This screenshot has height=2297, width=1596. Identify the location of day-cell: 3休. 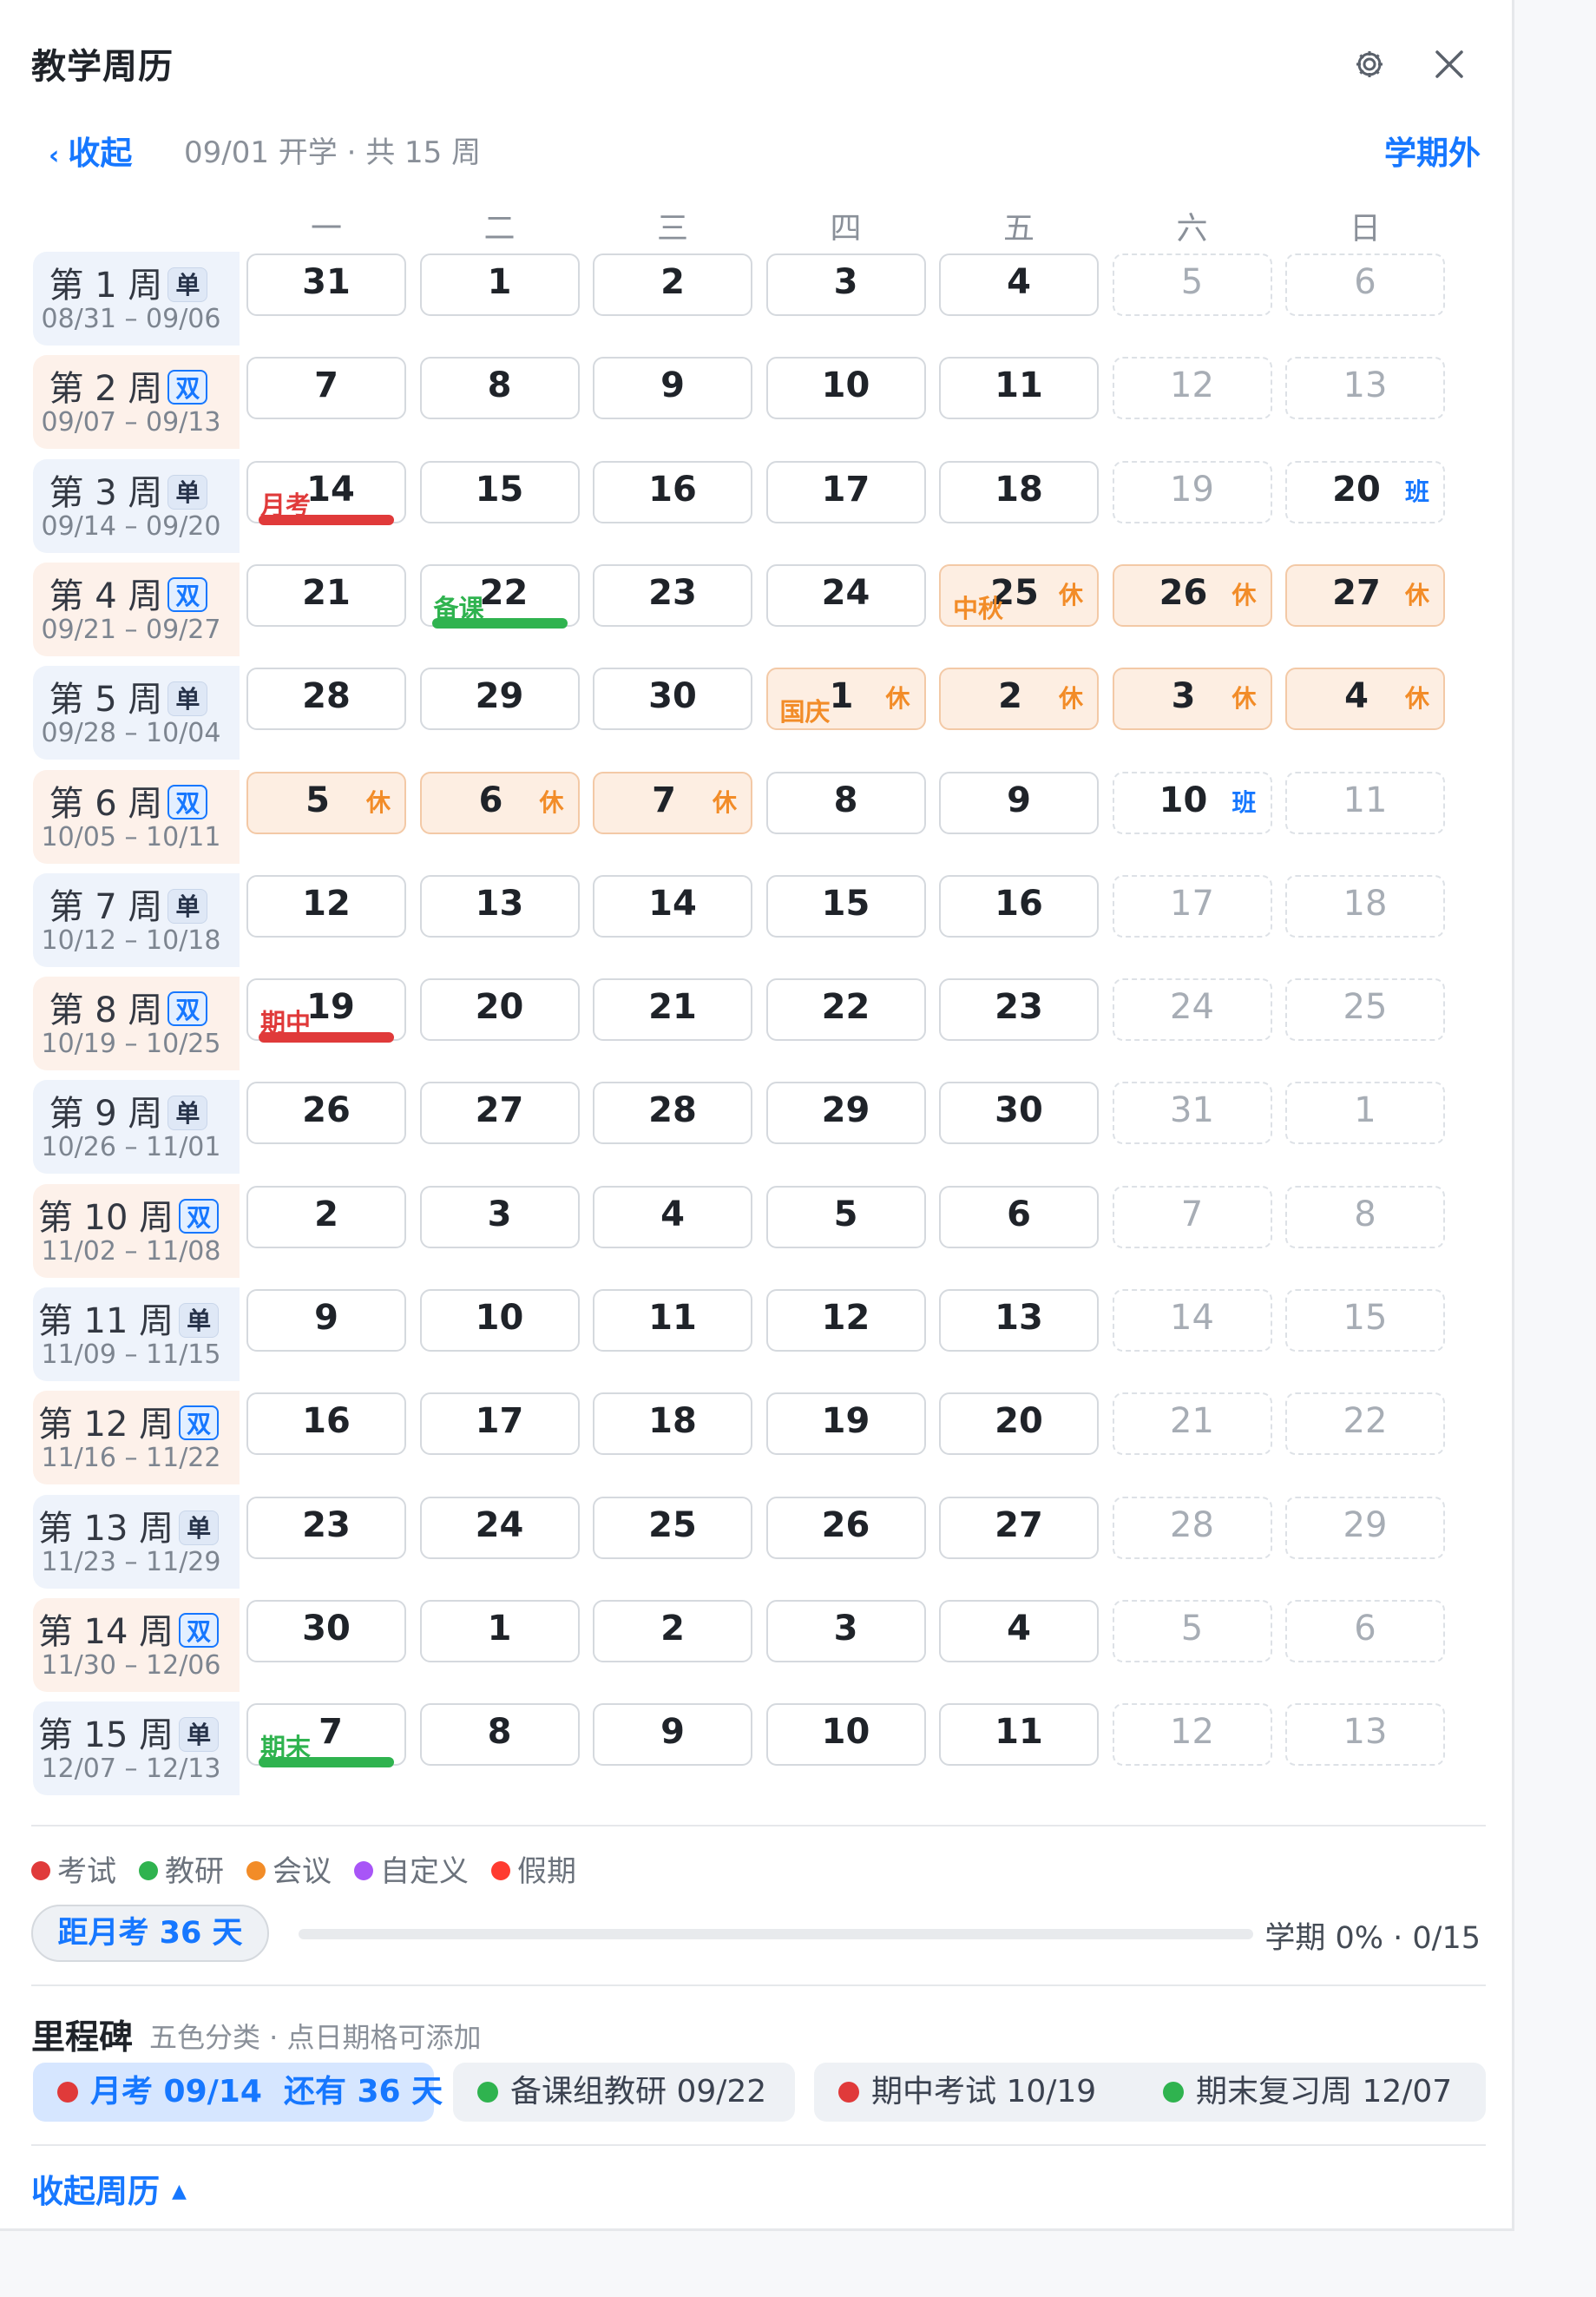
(1192, 699).